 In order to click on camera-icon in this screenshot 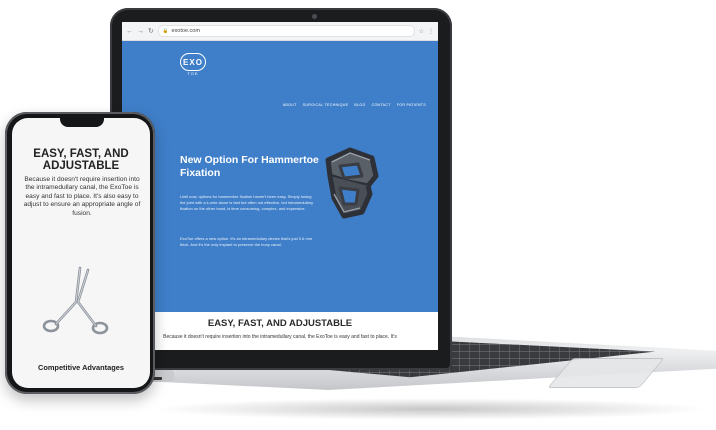, I will do `click(314, 16)`.